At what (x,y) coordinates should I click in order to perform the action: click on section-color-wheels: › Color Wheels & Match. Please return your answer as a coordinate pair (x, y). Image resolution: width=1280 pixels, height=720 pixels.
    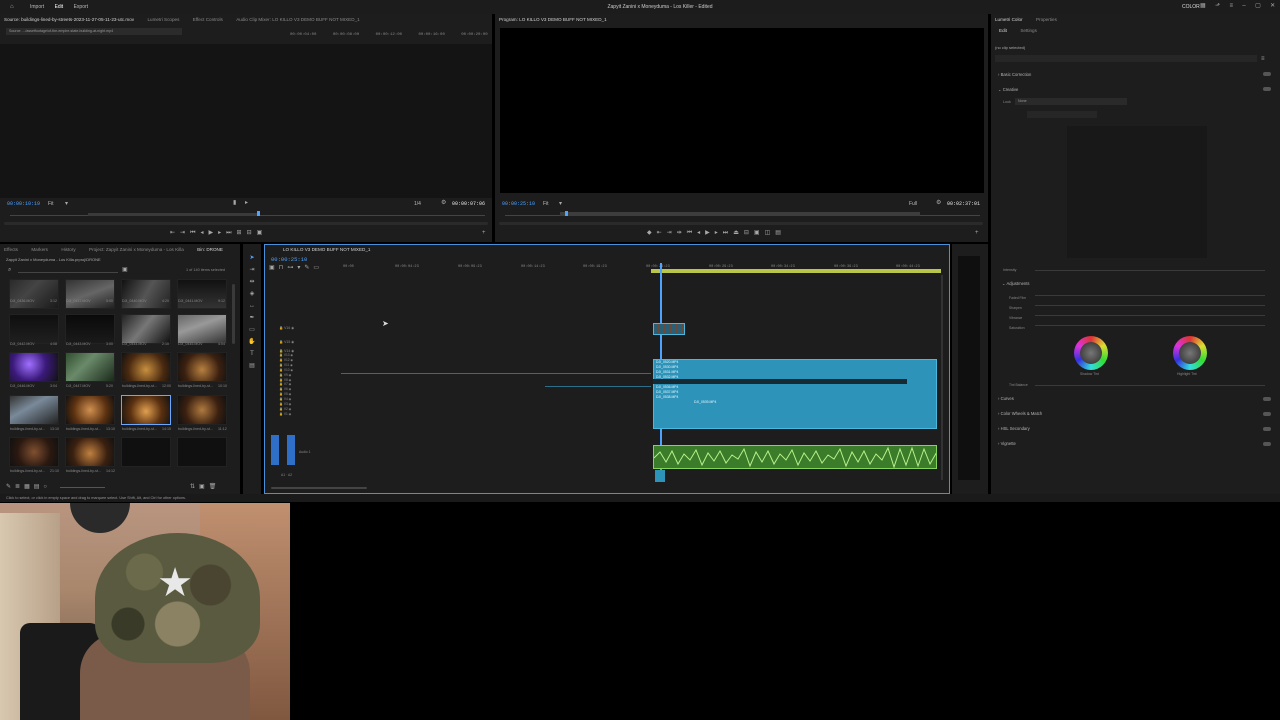
    Looking at the image, I should click on (1020, 413).